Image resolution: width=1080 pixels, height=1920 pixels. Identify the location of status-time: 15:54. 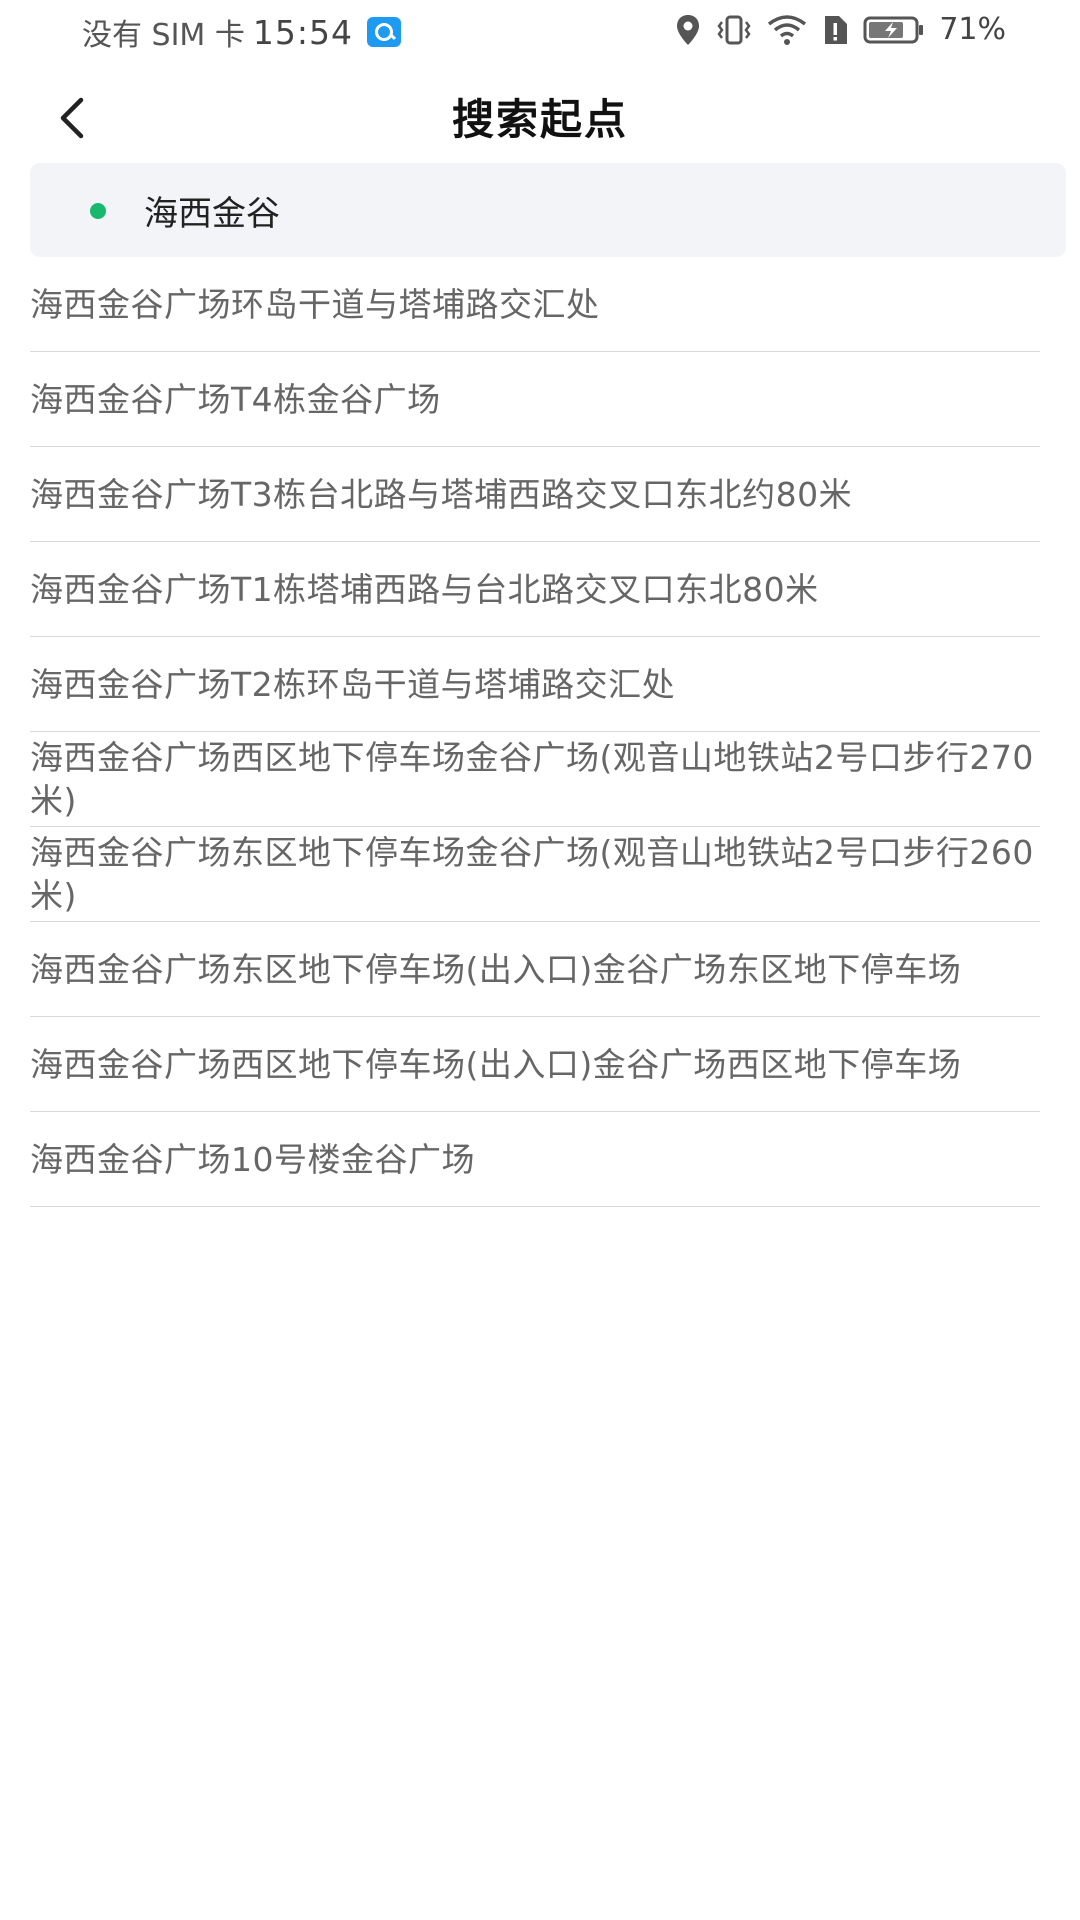
(302, 32).